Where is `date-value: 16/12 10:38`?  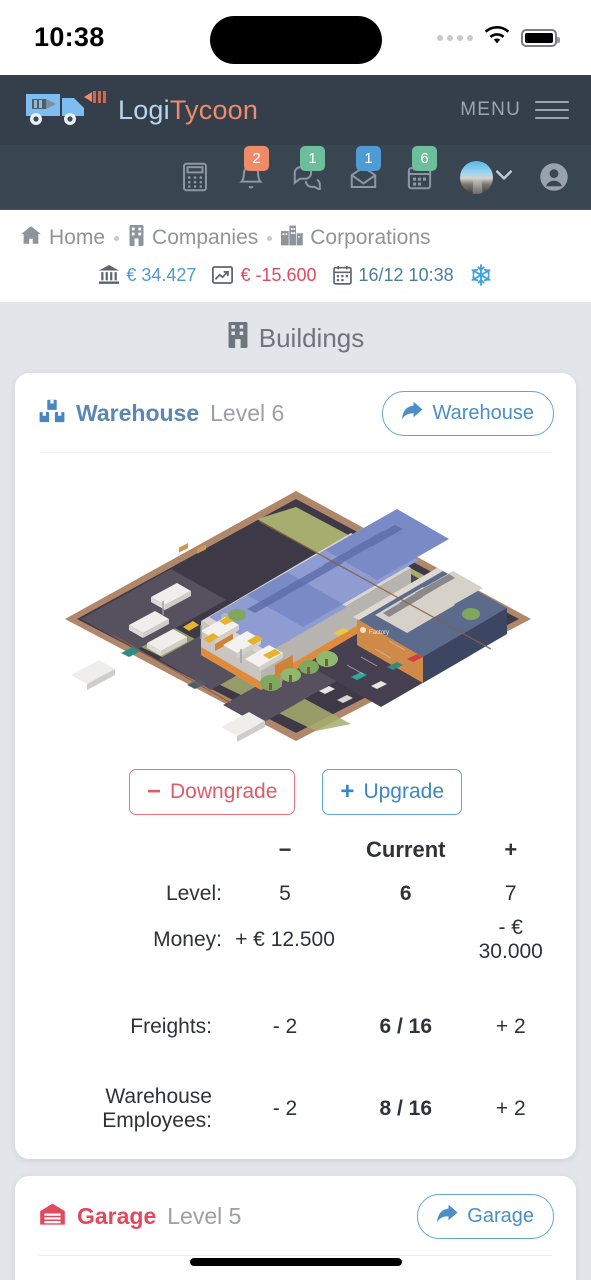 date-value: 16/12 10:38 is located at coordinates (406, 274).